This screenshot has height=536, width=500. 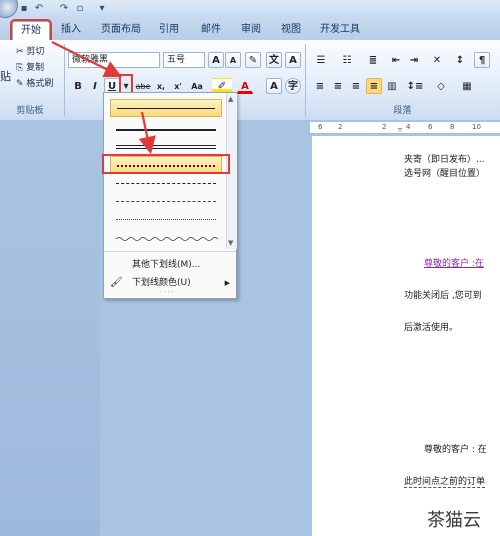 What do you see at coordinates (103, 98) in the screenshot?
I see `annotation-arrows` at bounding box center [103, 98].